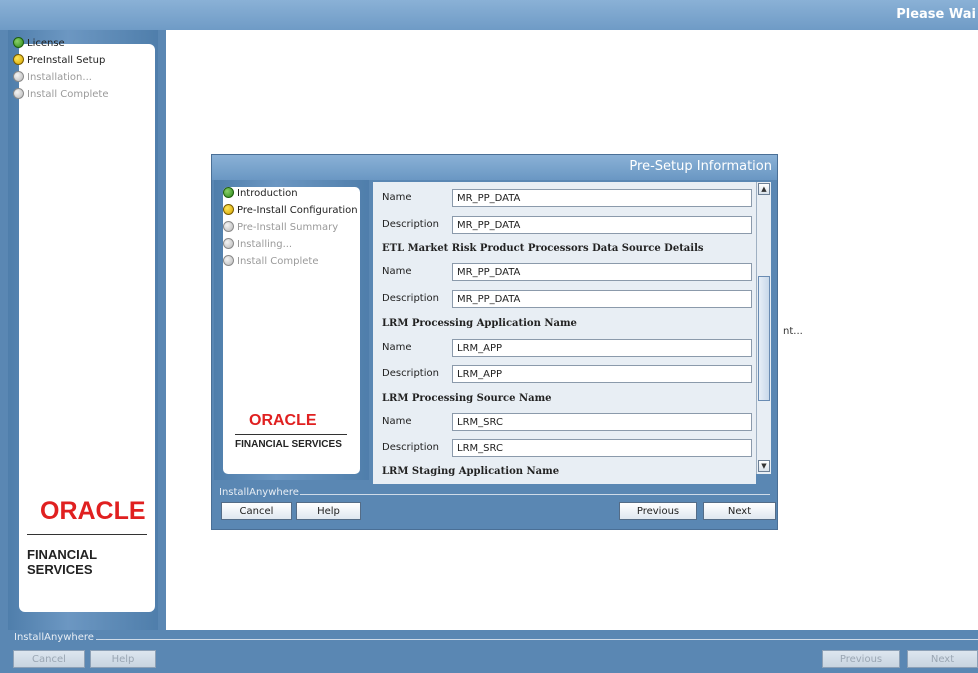 The width and height of the screenshot is (978, 673). What do you see at coordinates (764, 466) in the screenshot?
I see `scroll-down-icon: ▼` at bounding box center [764, 466].